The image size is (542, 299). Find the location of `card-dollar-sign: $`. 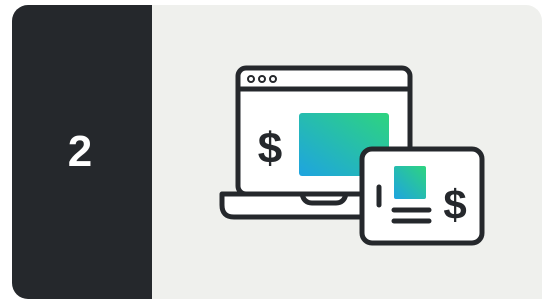

card-dollar-sign: $ is located at coordinates (454, 204).